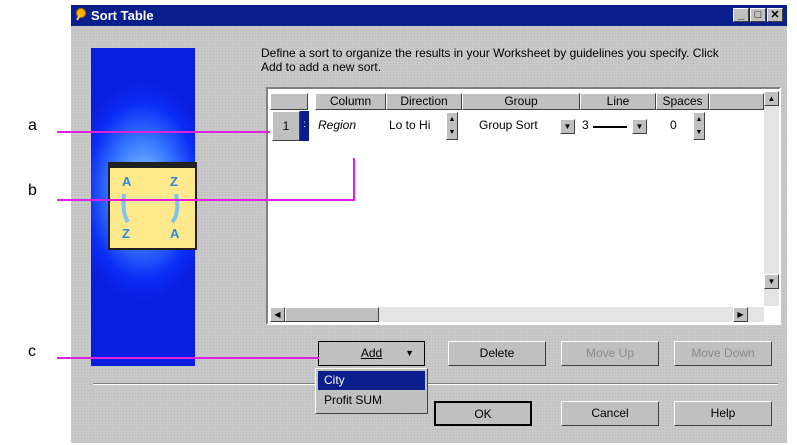 Image resolution: width=797 pixels, height=445 pixels. What do you see at coordinates (517, 314) in the screenshot?
I see `horizontal-scrollbar: ◀ ▶` at bounding box center [517, 314].